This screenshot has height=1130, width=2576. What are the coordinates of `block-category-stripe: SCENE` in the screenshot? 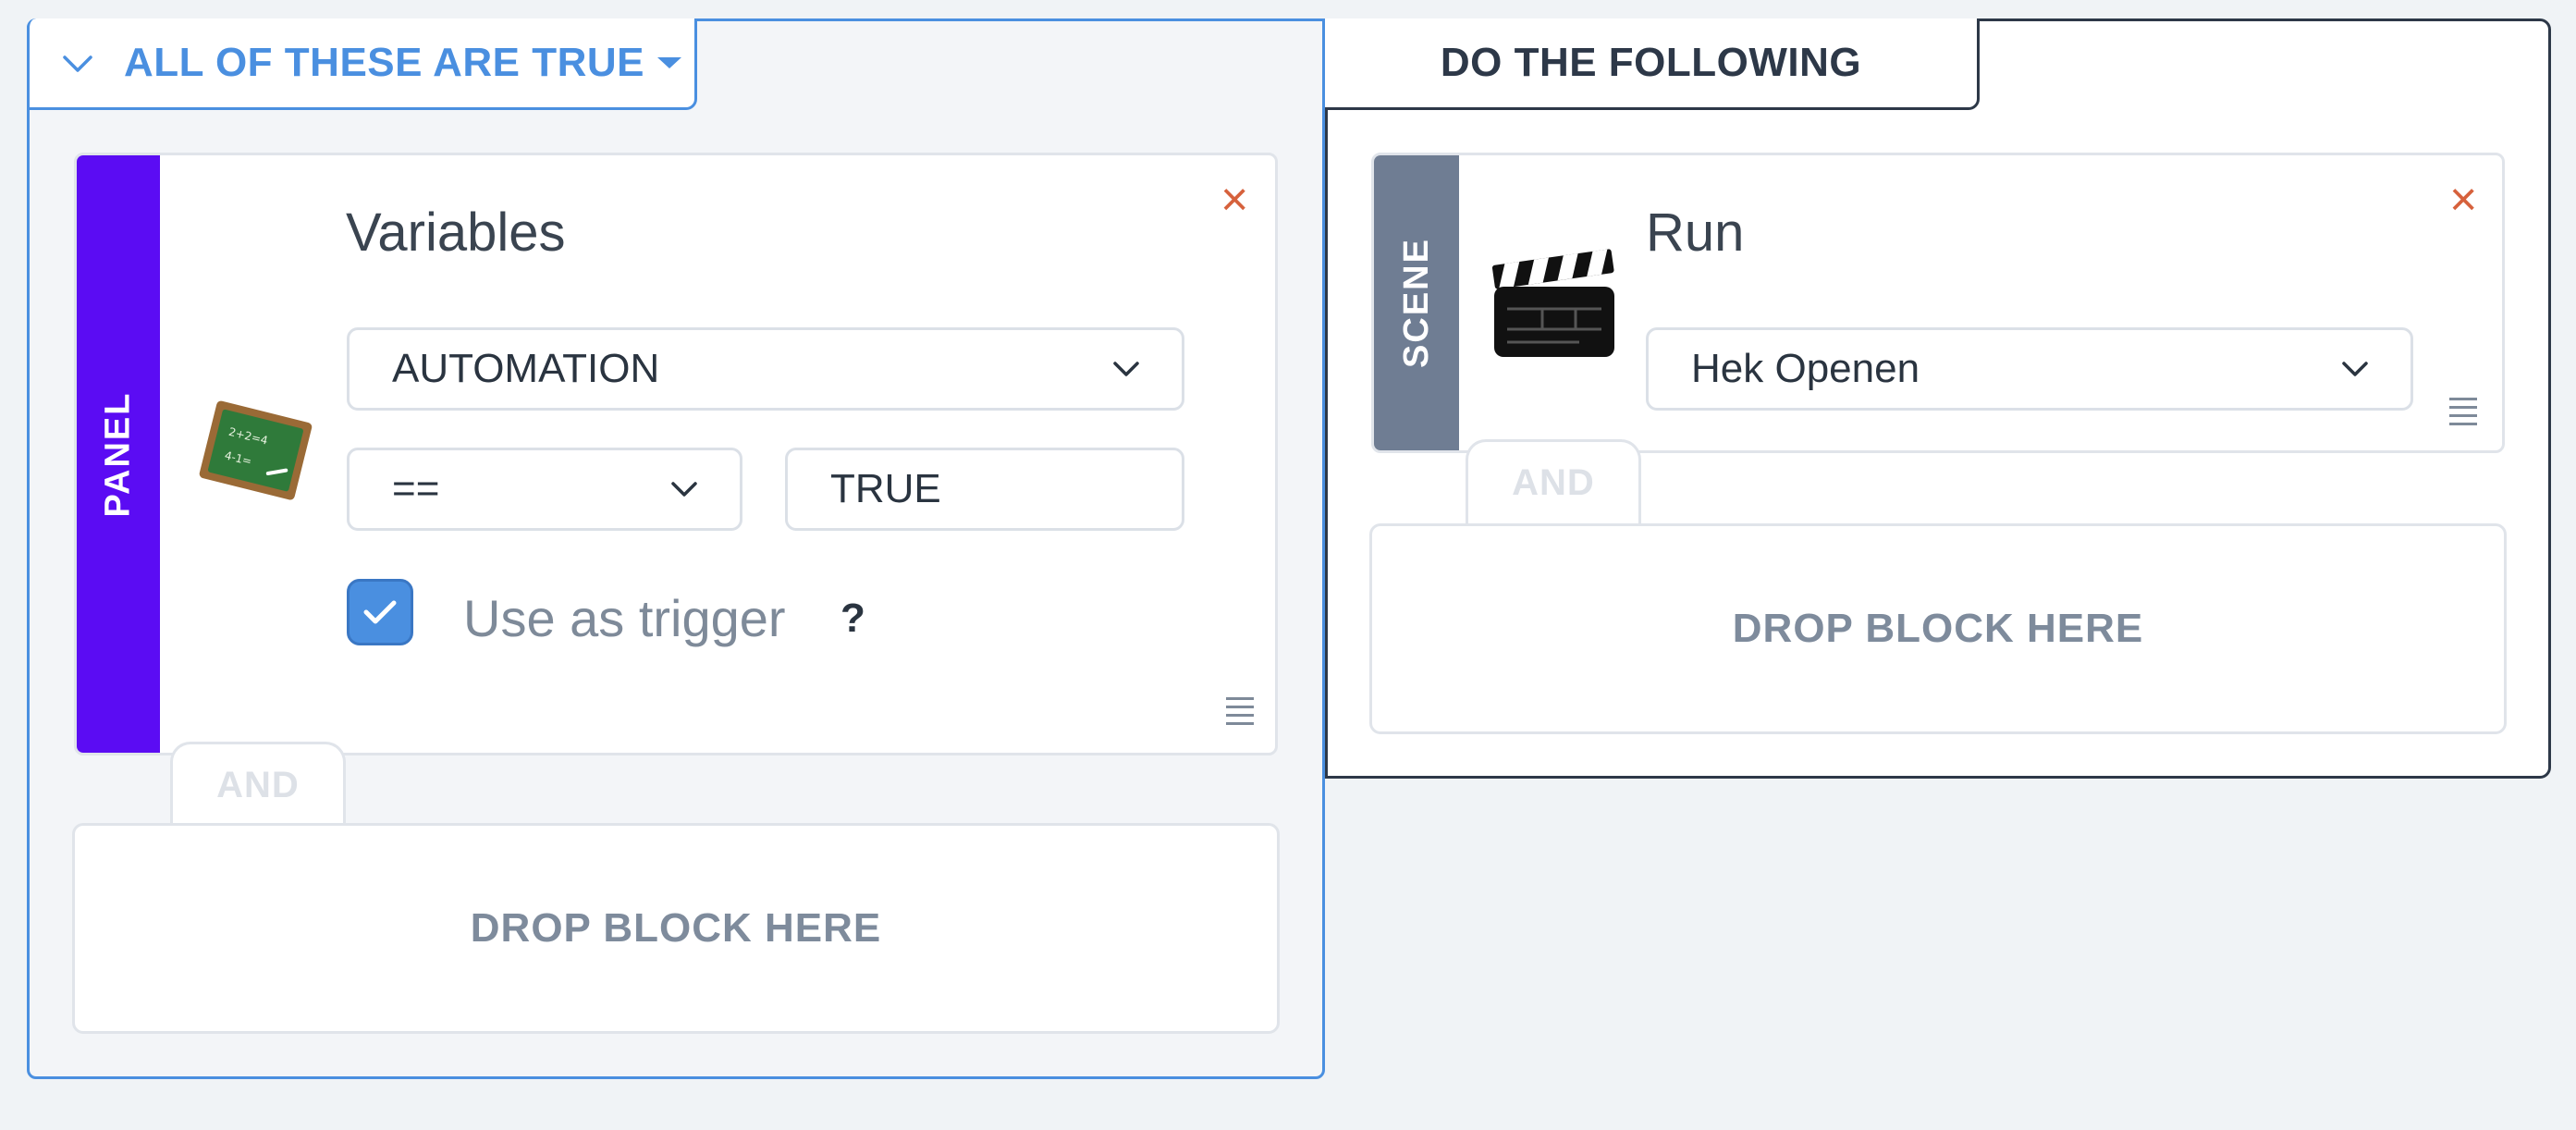 It's located at (1417, 303).